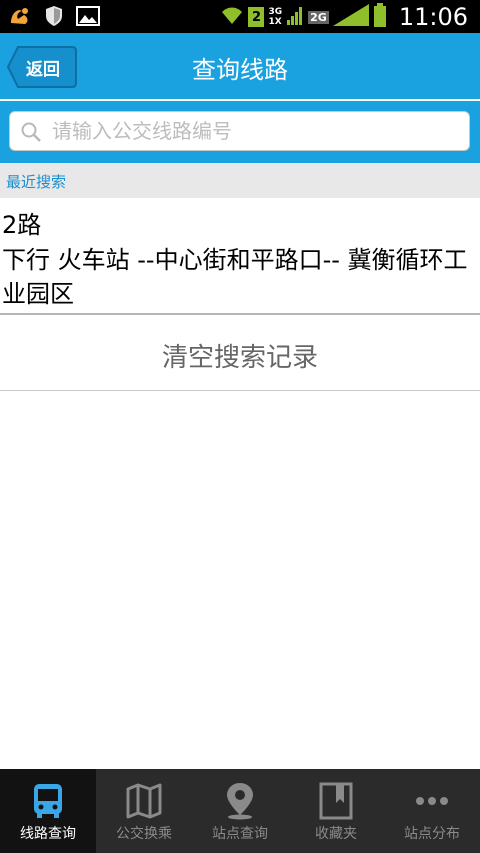  Describe the element at coordinates (275, 17) in the screenshot. I see `network-type-1: 3G 1X` at that location.